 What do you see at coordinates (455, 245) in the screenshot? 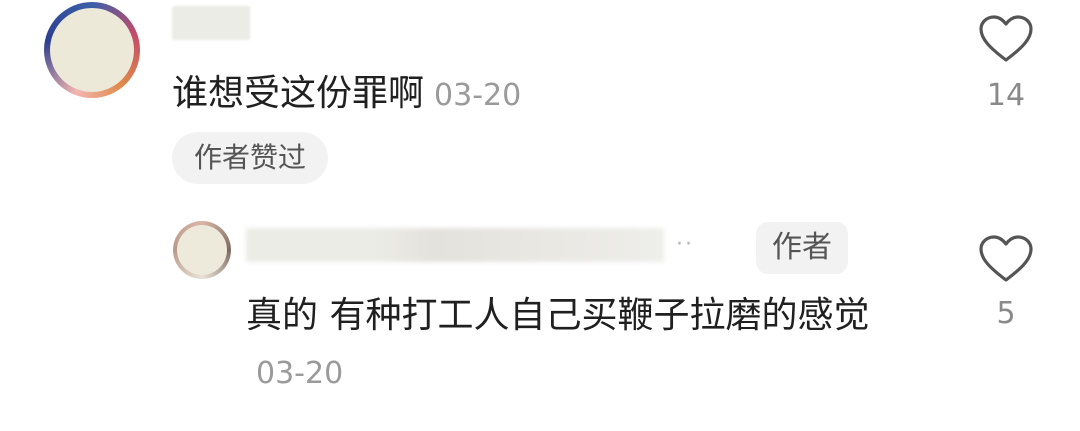
I see `reply-username-redacted` at bounding box center [455, 245].